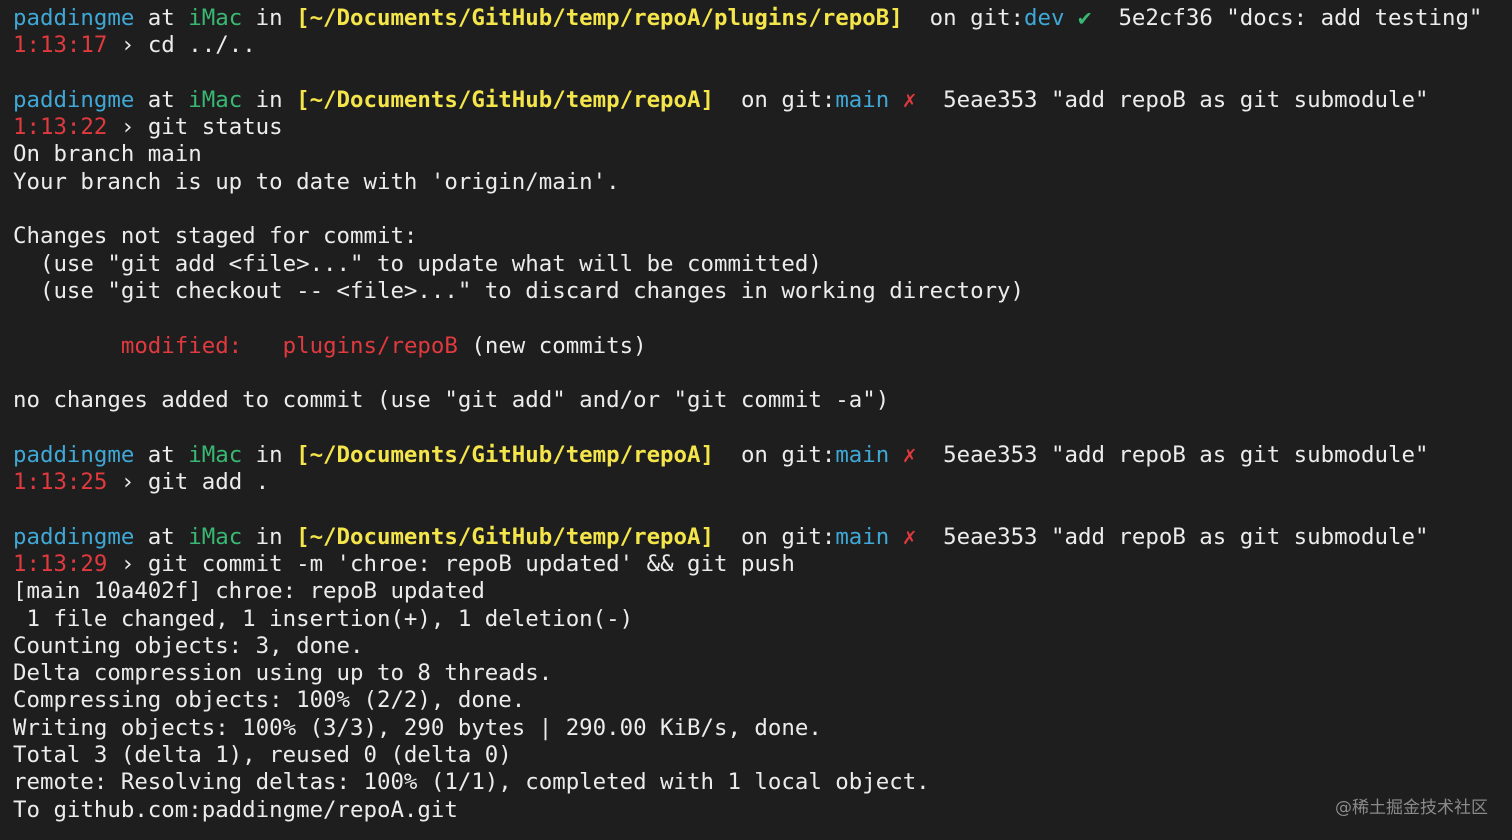  I want to click on prompt-time: 1:13:22, so click(60, 127).